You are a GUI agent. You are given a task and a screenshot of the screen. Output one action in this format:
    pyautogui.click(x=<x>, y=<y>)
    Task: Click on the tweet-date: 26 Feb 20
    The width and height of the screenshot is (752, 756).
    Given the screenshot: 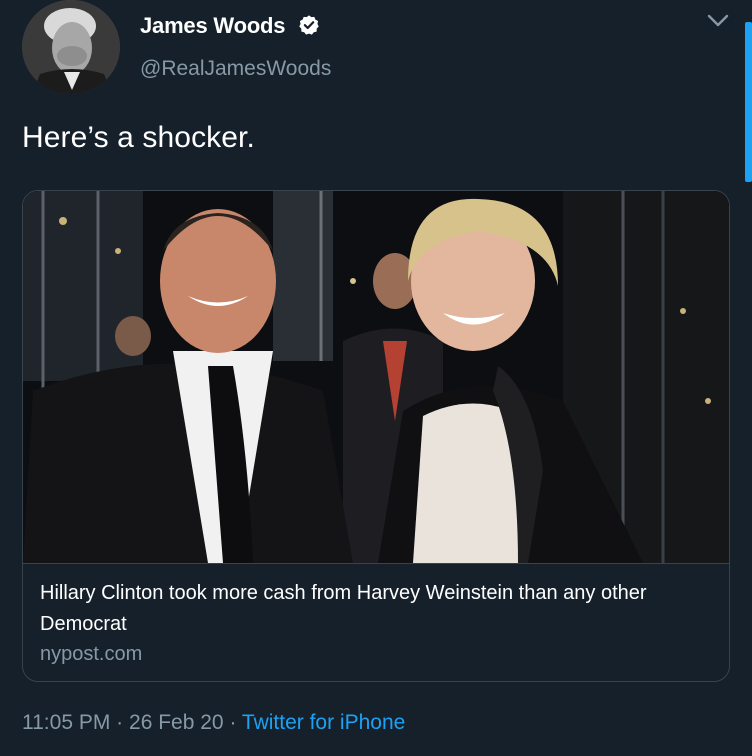 What is the action you would take?
    pyautogui.click(x=176, y=722)
    